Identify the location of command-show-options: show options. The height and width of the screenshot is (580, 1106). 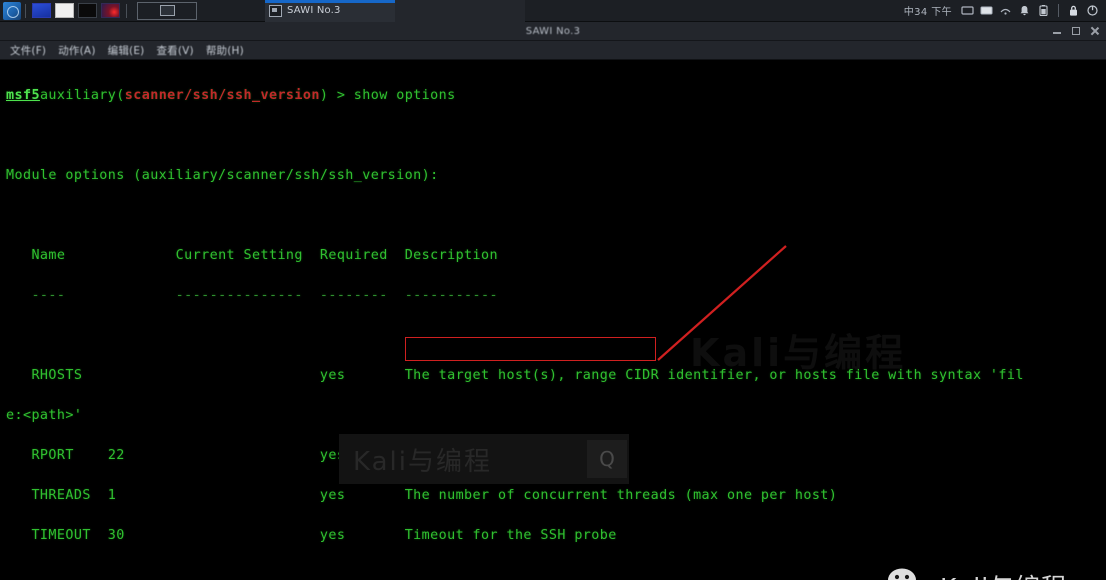
(405, 95).